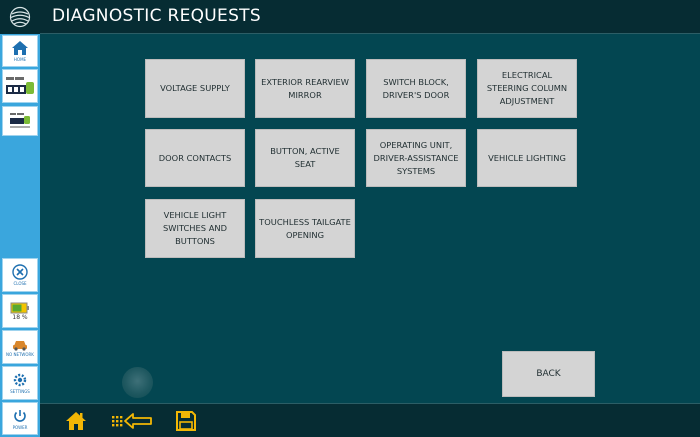  Describe the element at coordinates (20, 354) in the screenshot. I see `network-label: NO NETWORK` at that location.